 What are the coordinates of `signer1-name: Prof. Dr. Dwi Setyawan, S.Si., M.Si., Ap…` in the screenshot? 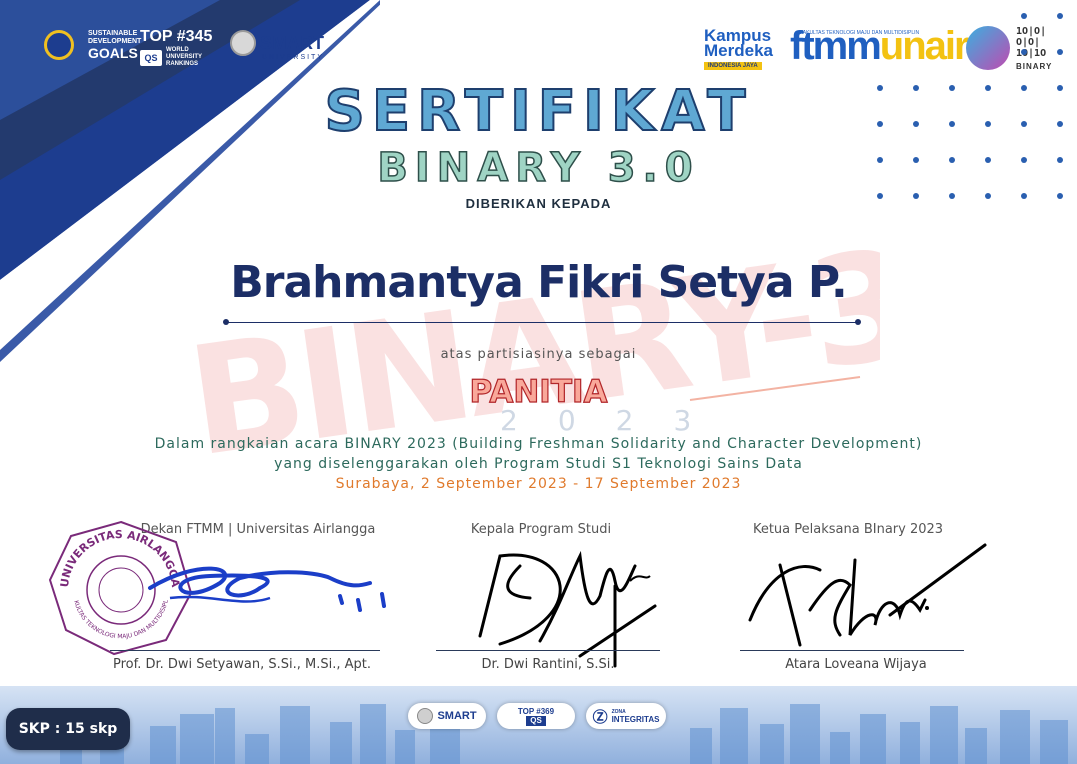 It's located at (242, 664).